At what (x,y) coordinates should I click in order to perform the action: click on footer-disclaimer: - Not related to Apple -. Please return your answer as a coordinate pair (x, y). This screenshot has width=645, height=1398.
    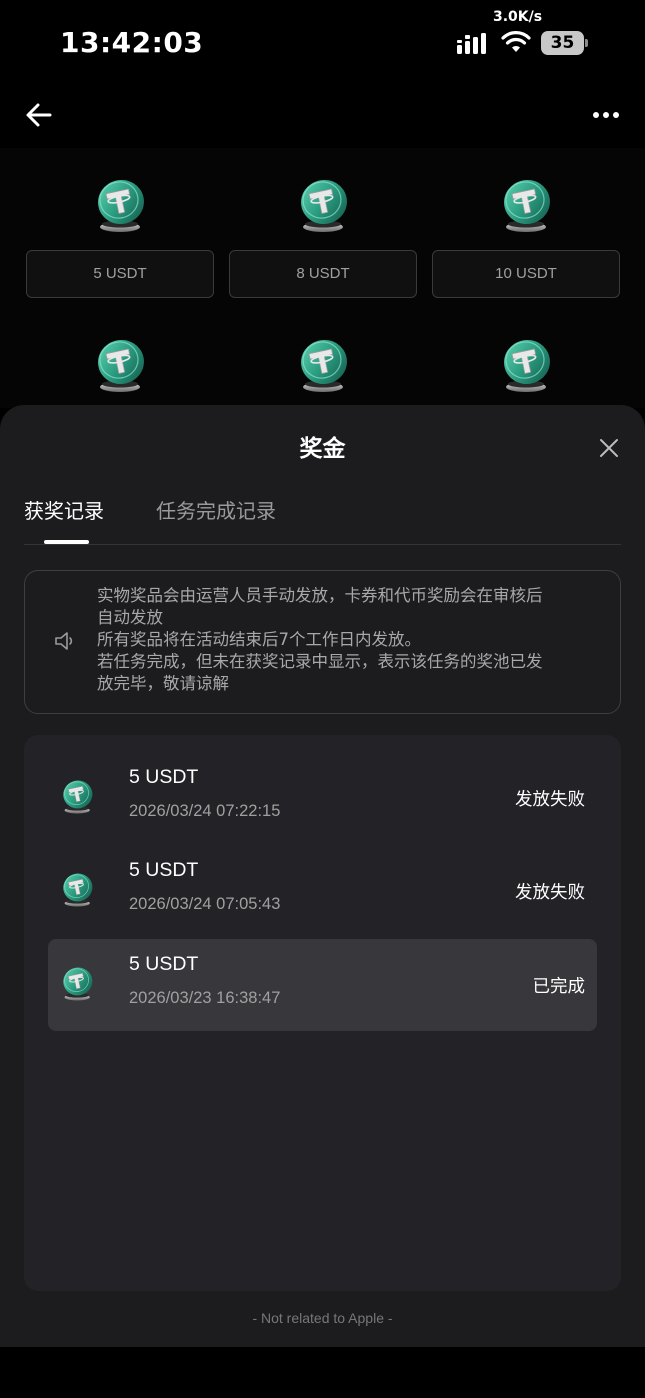
    Looking at the image, I should click on (322, 1318).